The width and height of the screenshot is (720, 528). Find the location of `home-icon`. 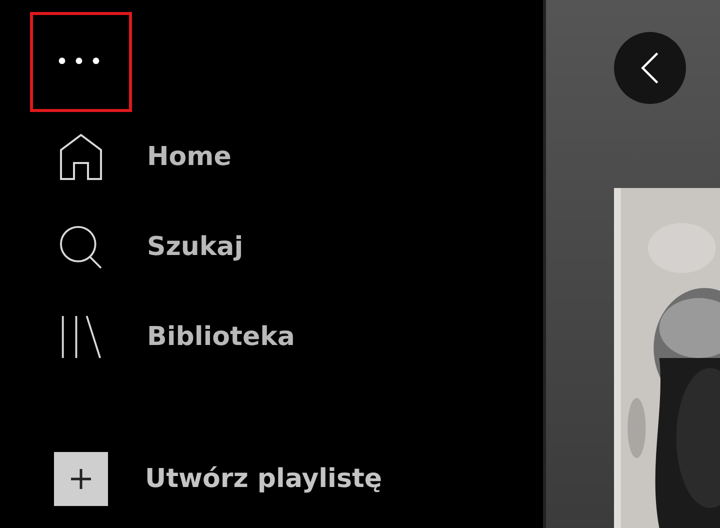

home-icon is located at coordinates (81, 157).